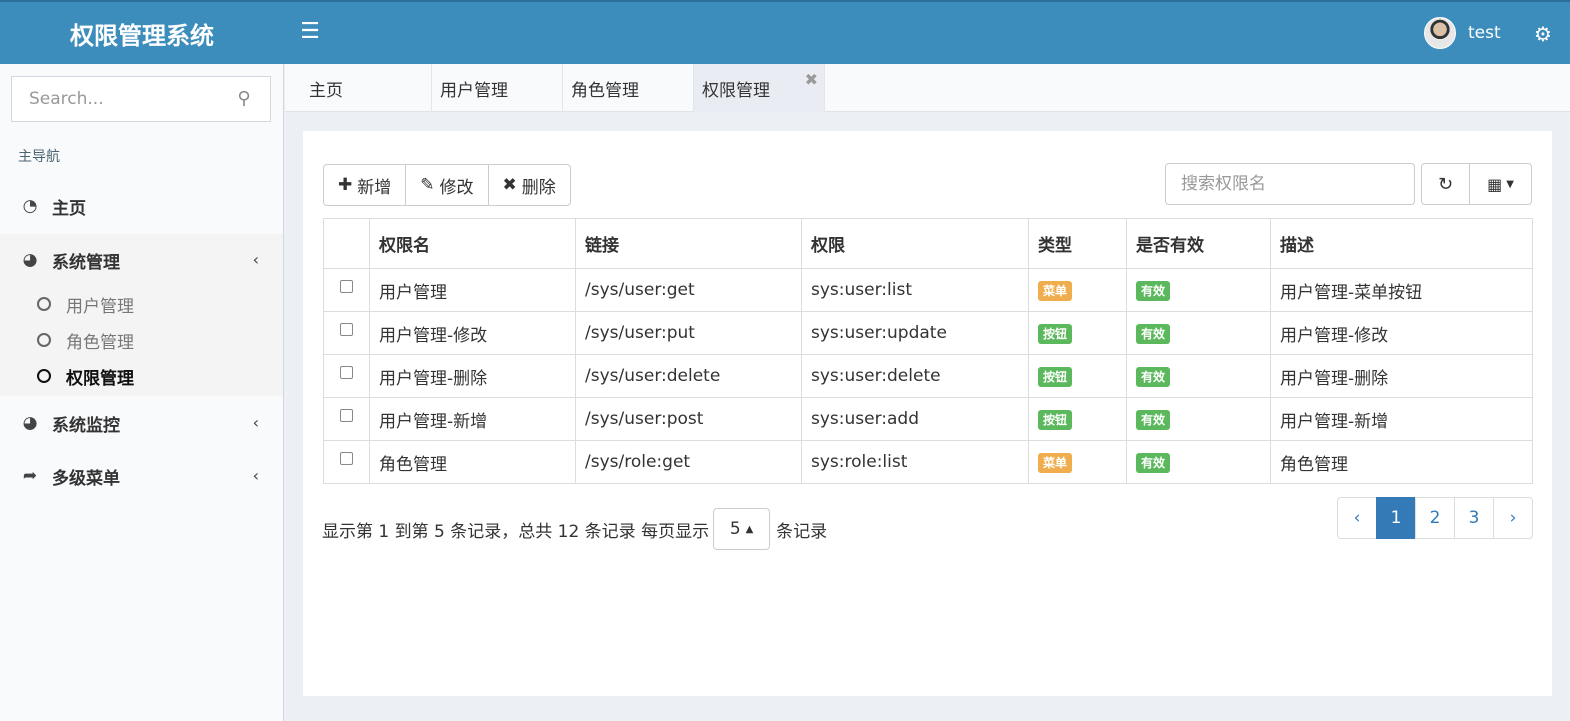 The height and width of the screenshot is (721, 1570). Describe the element at coordinates (915, 376) in the screenshot. I see `cell-permission: sys:user:delete` at that location.